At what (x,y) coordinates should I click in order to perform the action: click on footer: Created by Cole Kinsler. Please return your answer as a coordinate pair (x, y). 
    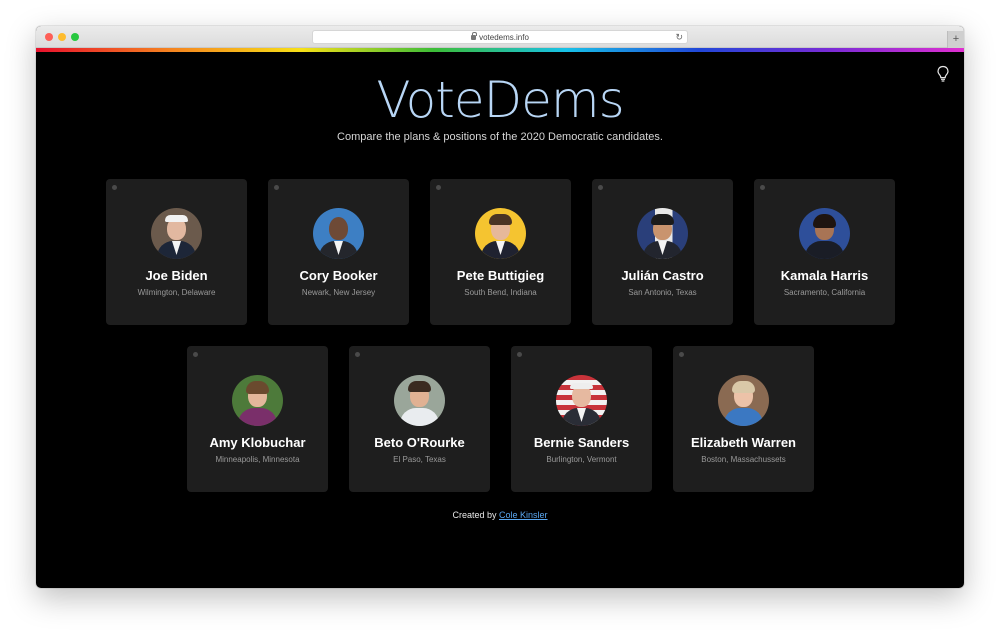
    Looking at the image, I should click on (500, 515).